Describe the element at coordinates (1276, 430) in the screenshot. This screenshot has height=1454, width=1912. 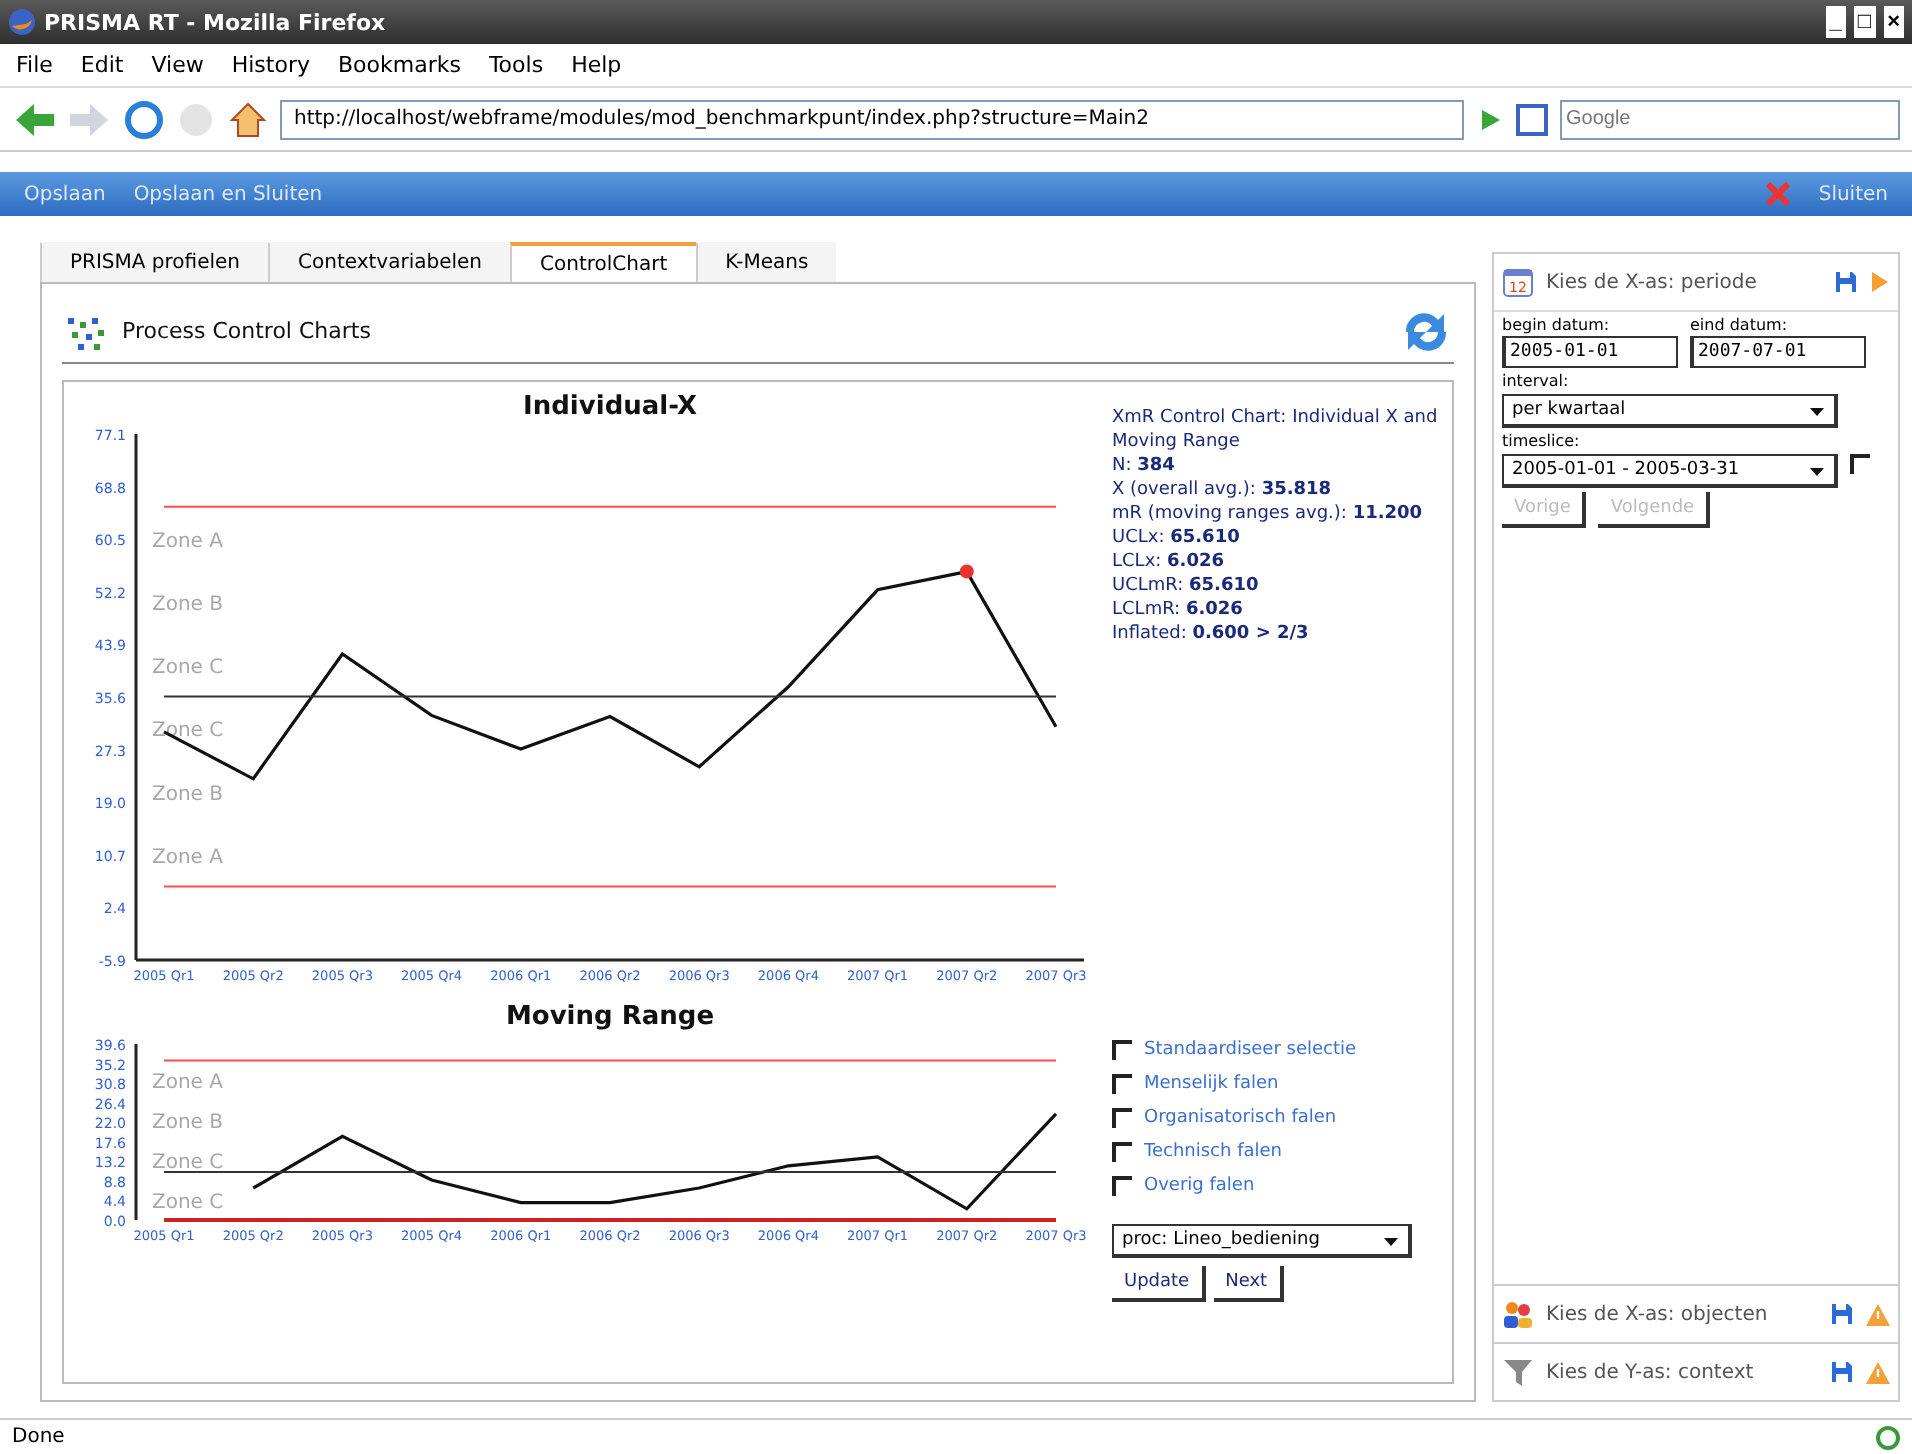
I see `stat-text: XmR Control Chart: Individual X and Moving Range` at that location.